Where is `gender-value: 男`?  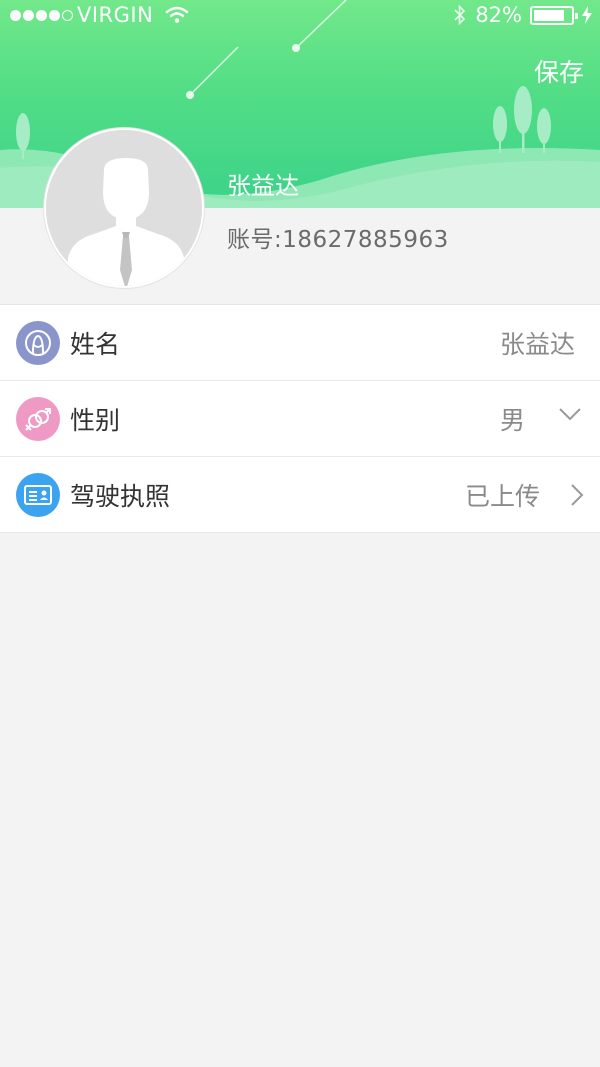
gender-value: 男 is located at coordinates (512, 420).